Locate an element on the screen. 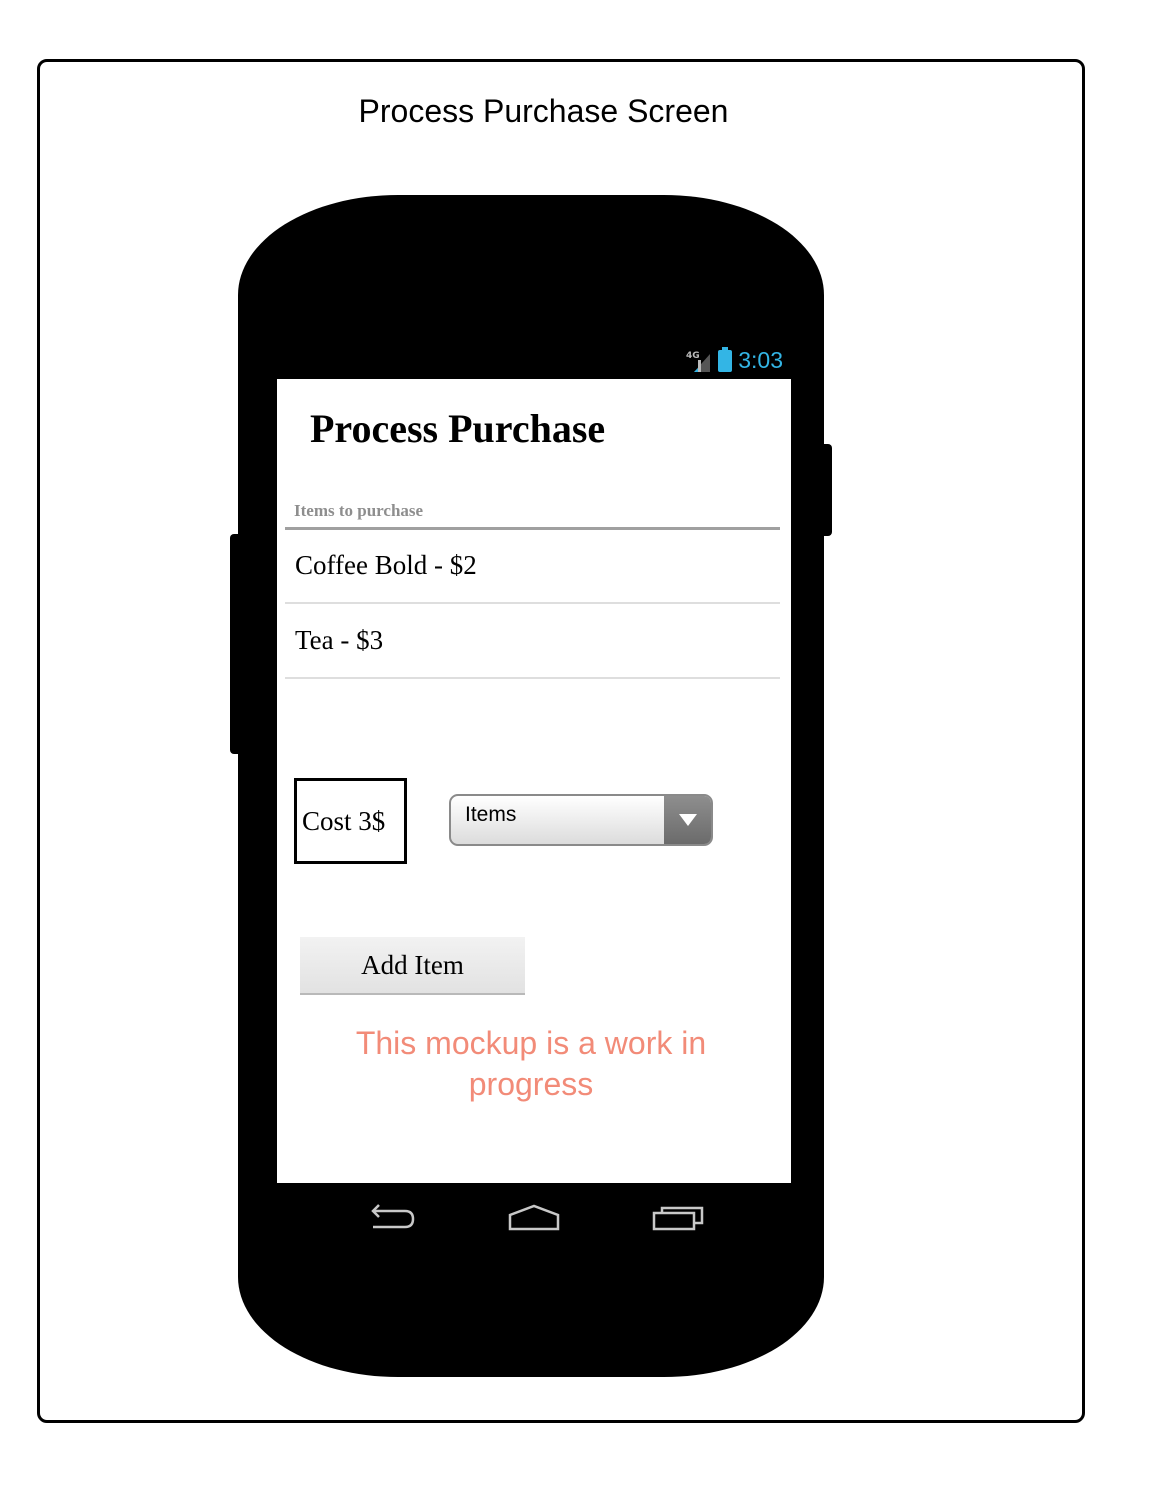  list-item-label: Tea - $3 is located at coordinates (339, 640).